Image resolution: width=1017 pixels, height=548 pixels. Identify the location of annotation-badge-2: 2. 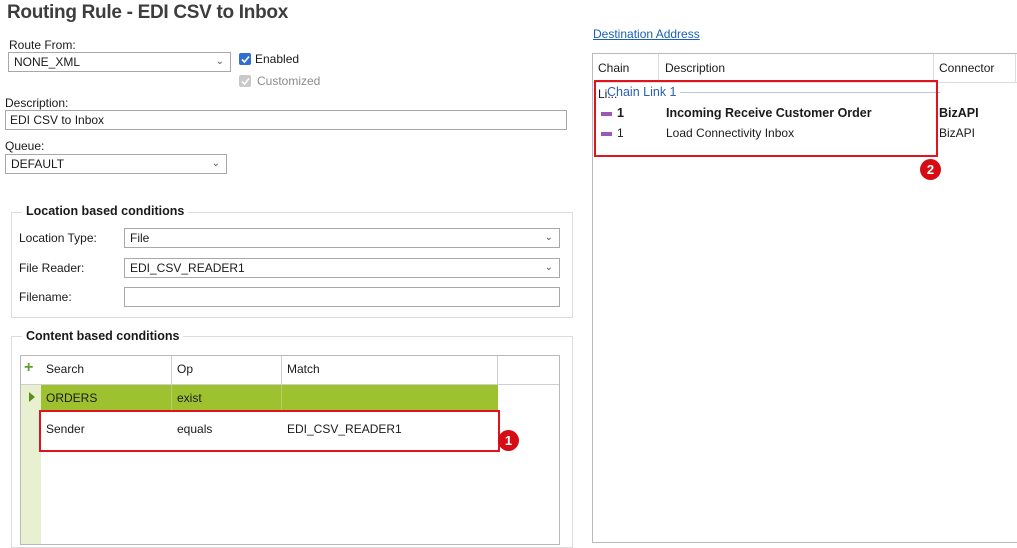
(930, 169).